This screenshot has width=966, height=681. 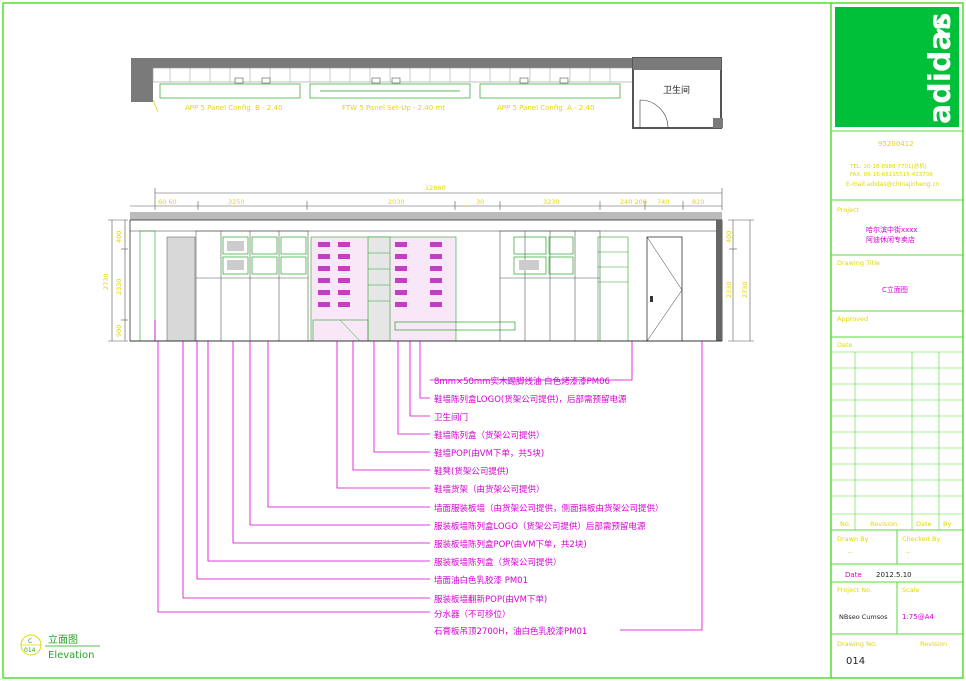 I want to click on callout-0: 8mm×50mm实木踢脚线油 白色烤漆漆PM06, so click(x=522, y=381).